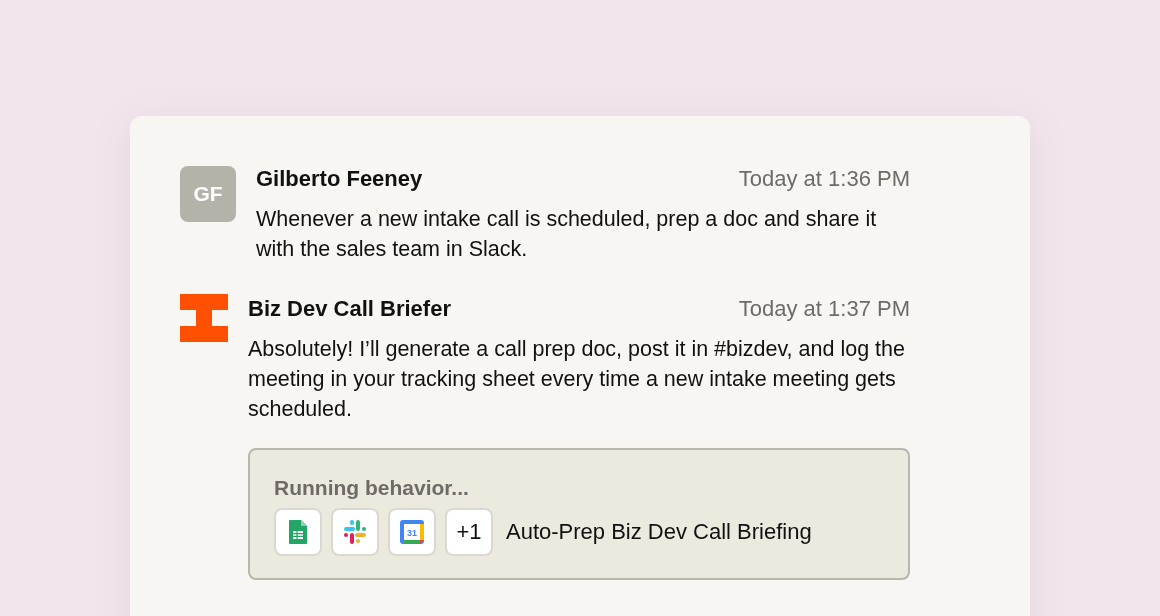  Describe the element at coordinates (339, 179) in the screenshot. I see `author-name: Gilberto Feeney` at that location.